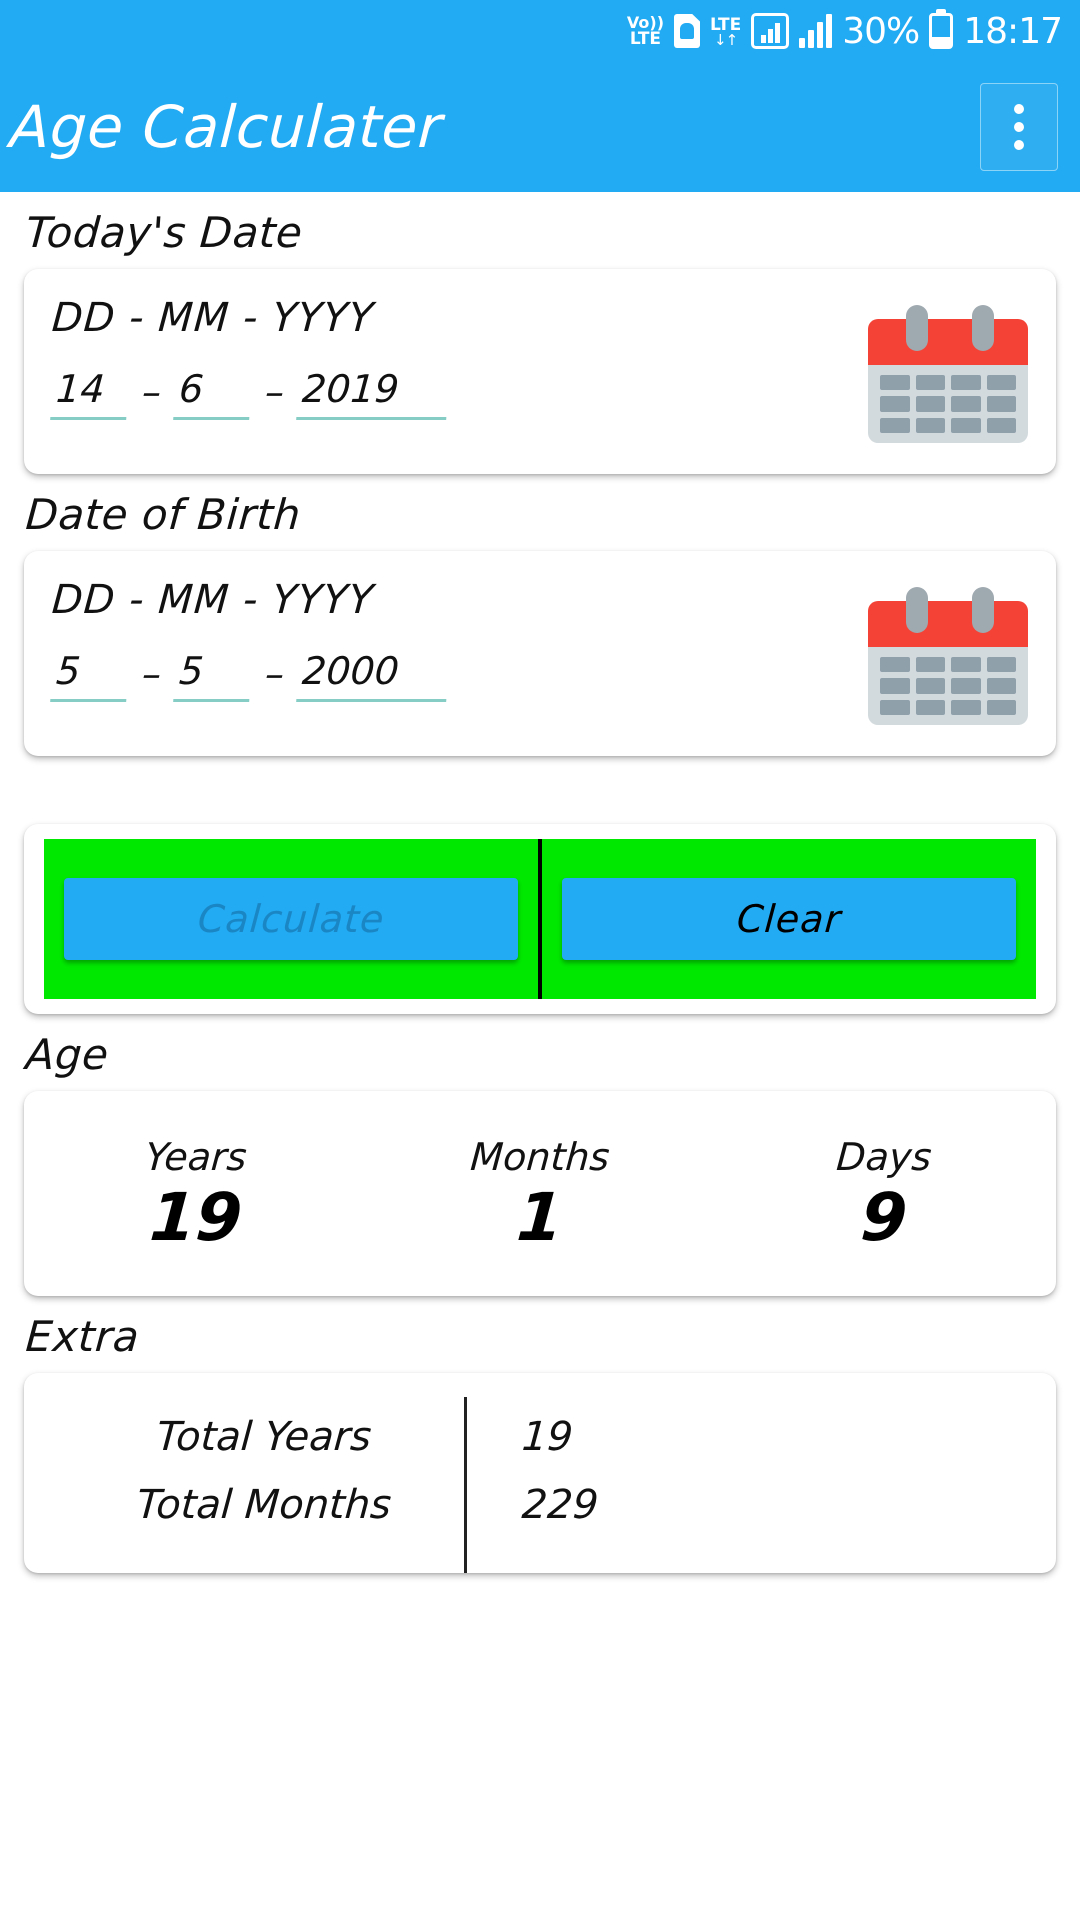 This screenshot has width=1080, height=1920. I want to click on calculate-button-backdrop: Calculate, so click(291, 919).